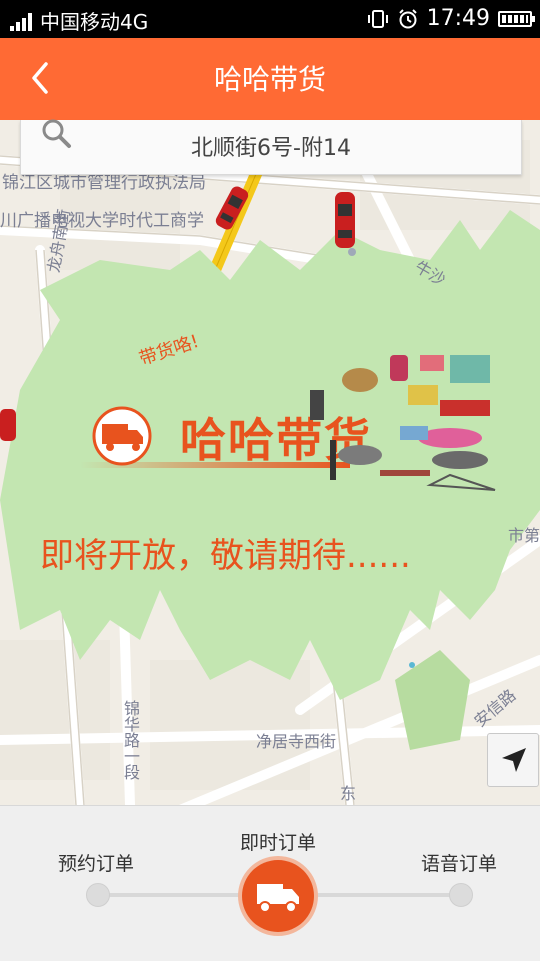 Image resolution: width=540 pixels, height=961 pixels. I want to click on map-label: 市第, so click(524, 535).